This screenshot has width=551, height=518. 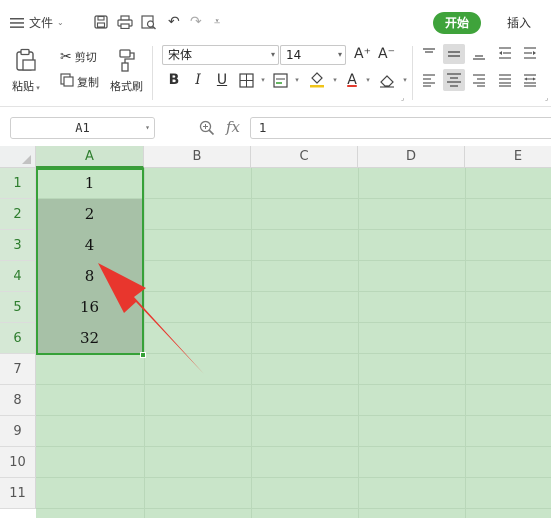 What do you see at coordinates (151, 318) in the screenshot?
I see `annotation-arrow-icon` at bounding box center [151, 318].